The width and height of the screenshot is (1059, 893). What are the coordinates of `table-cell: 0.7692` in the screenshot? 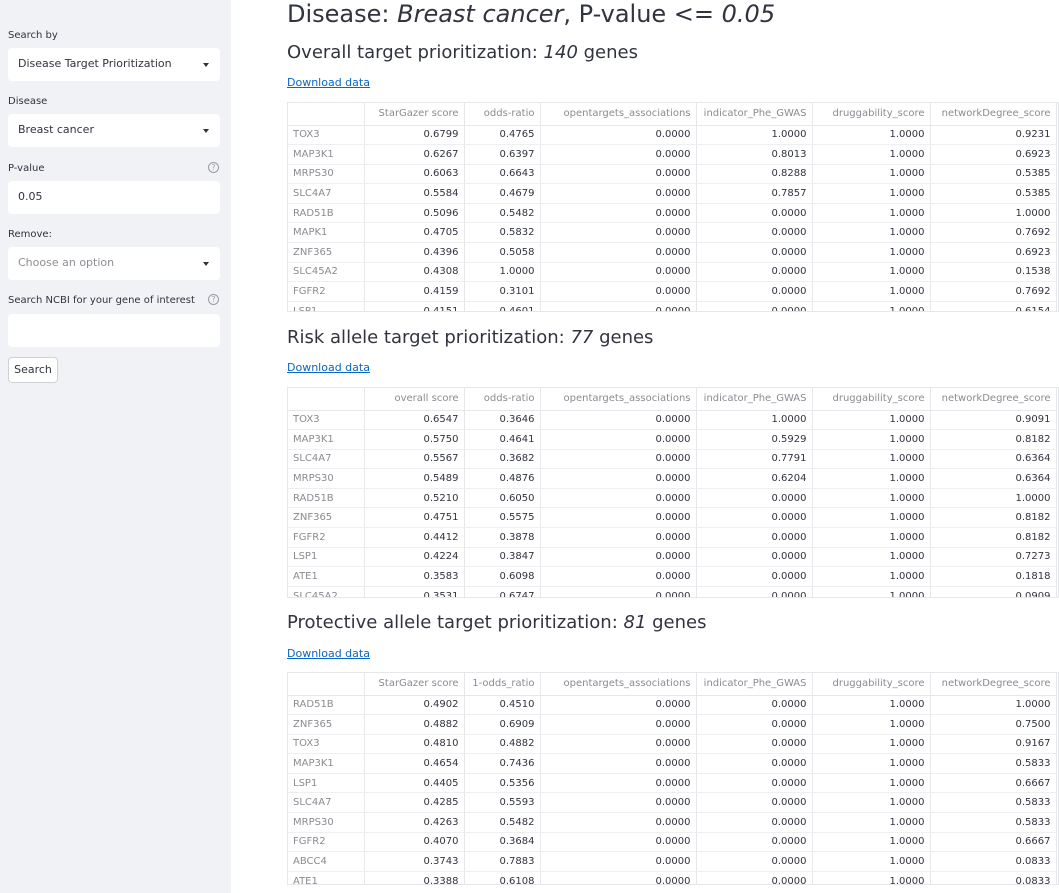 It's located at (993, 233).